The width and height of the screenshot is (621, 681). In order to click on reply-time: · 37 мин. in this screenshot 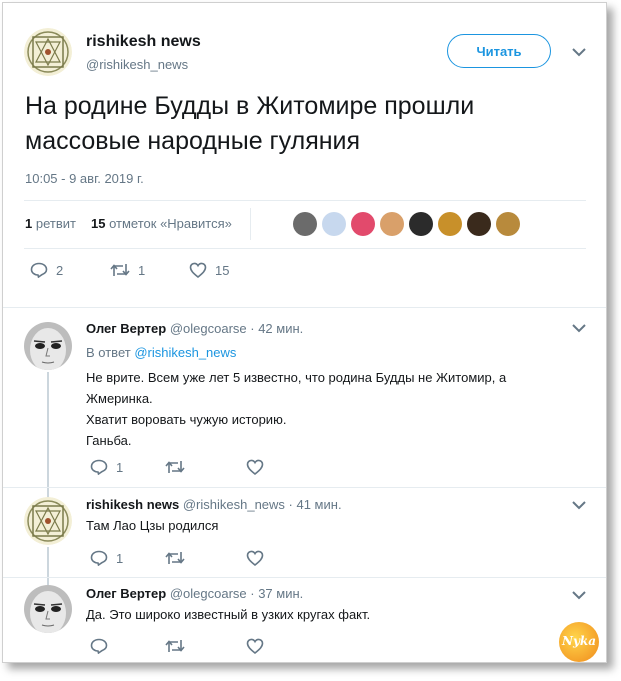, I will do `click(276, 593)`.